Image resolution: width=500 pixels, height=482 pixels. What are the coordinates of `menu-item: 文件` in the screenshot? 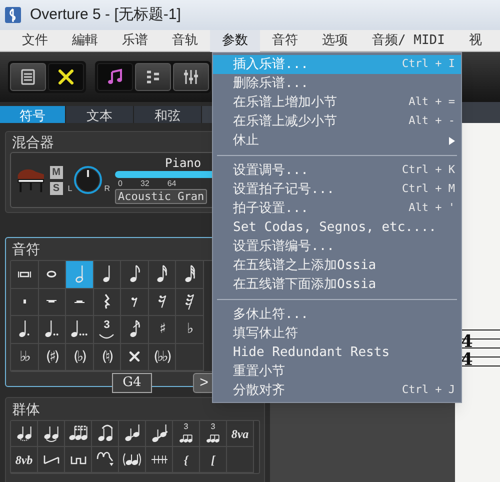 It's located at (35, 41).